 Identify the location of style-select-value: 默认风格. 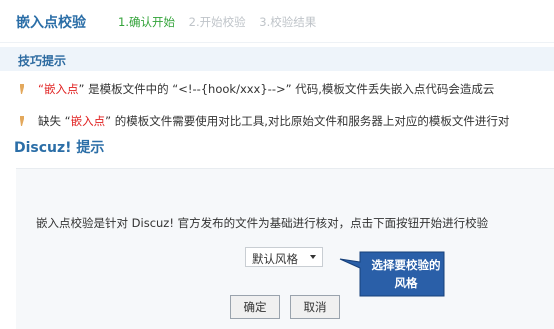
(275, 259).